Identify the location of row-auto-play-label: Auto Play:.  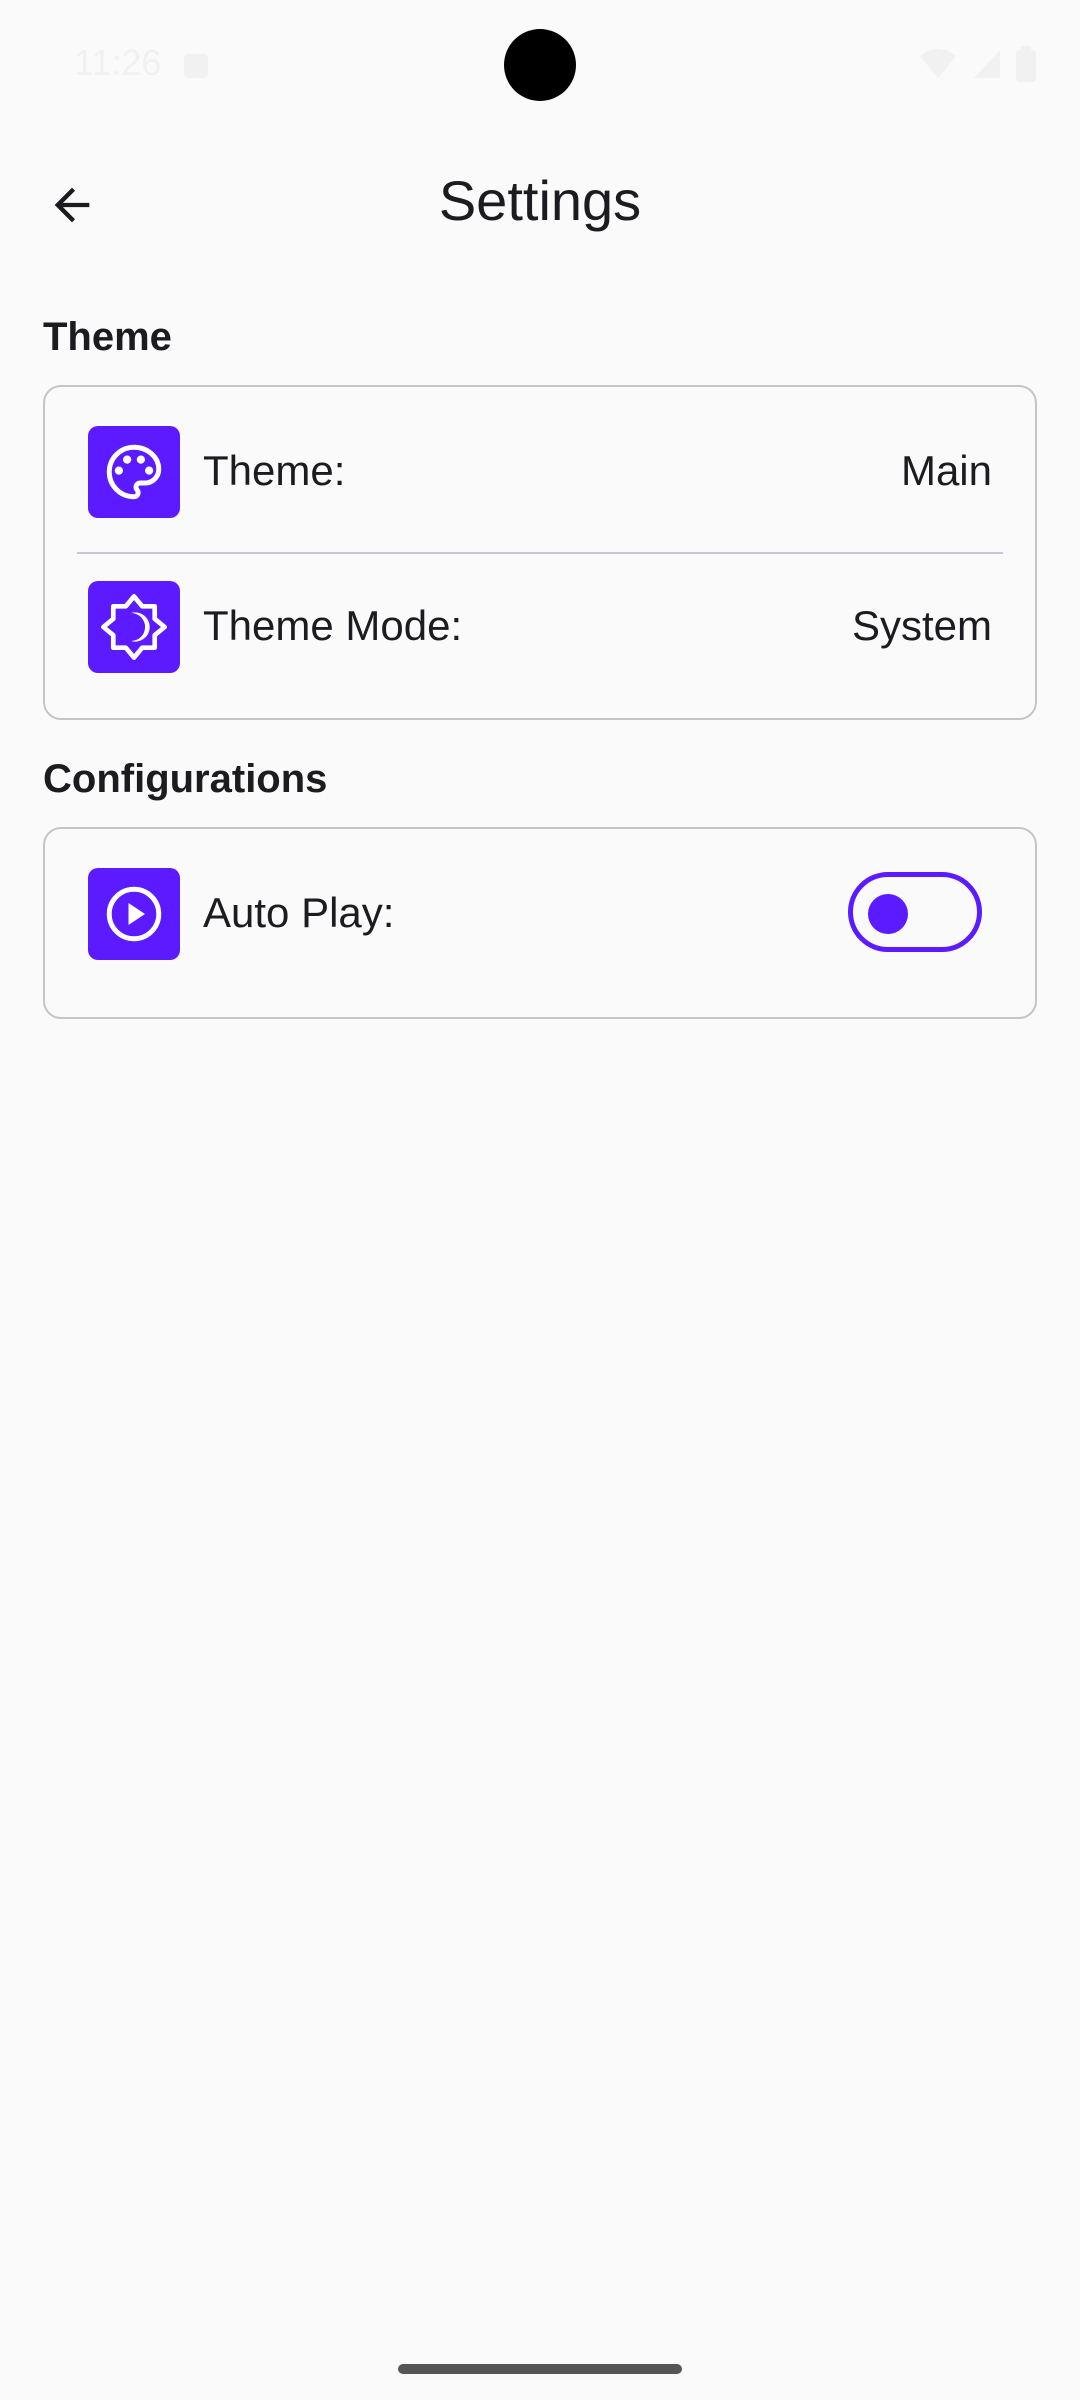
(299, 912).